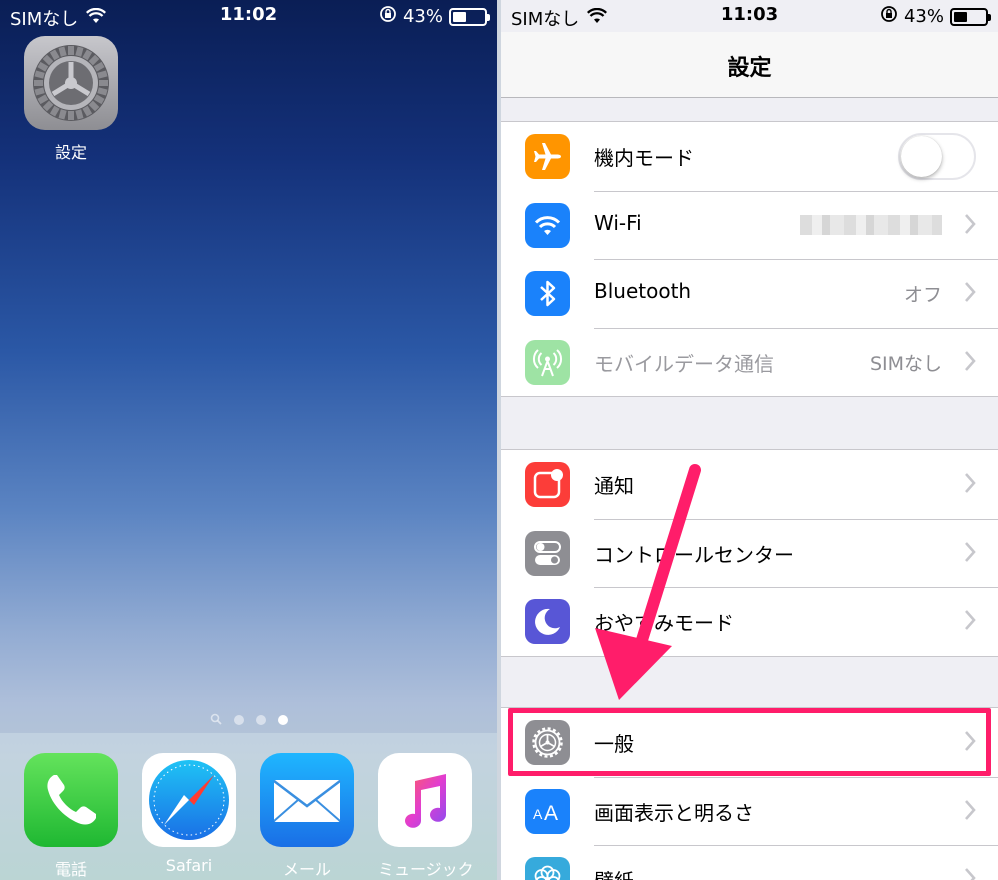 Image resolution: width=998 pixels, height=880 pixels. I want to click on safari-compass-icon, so click(189, 800).